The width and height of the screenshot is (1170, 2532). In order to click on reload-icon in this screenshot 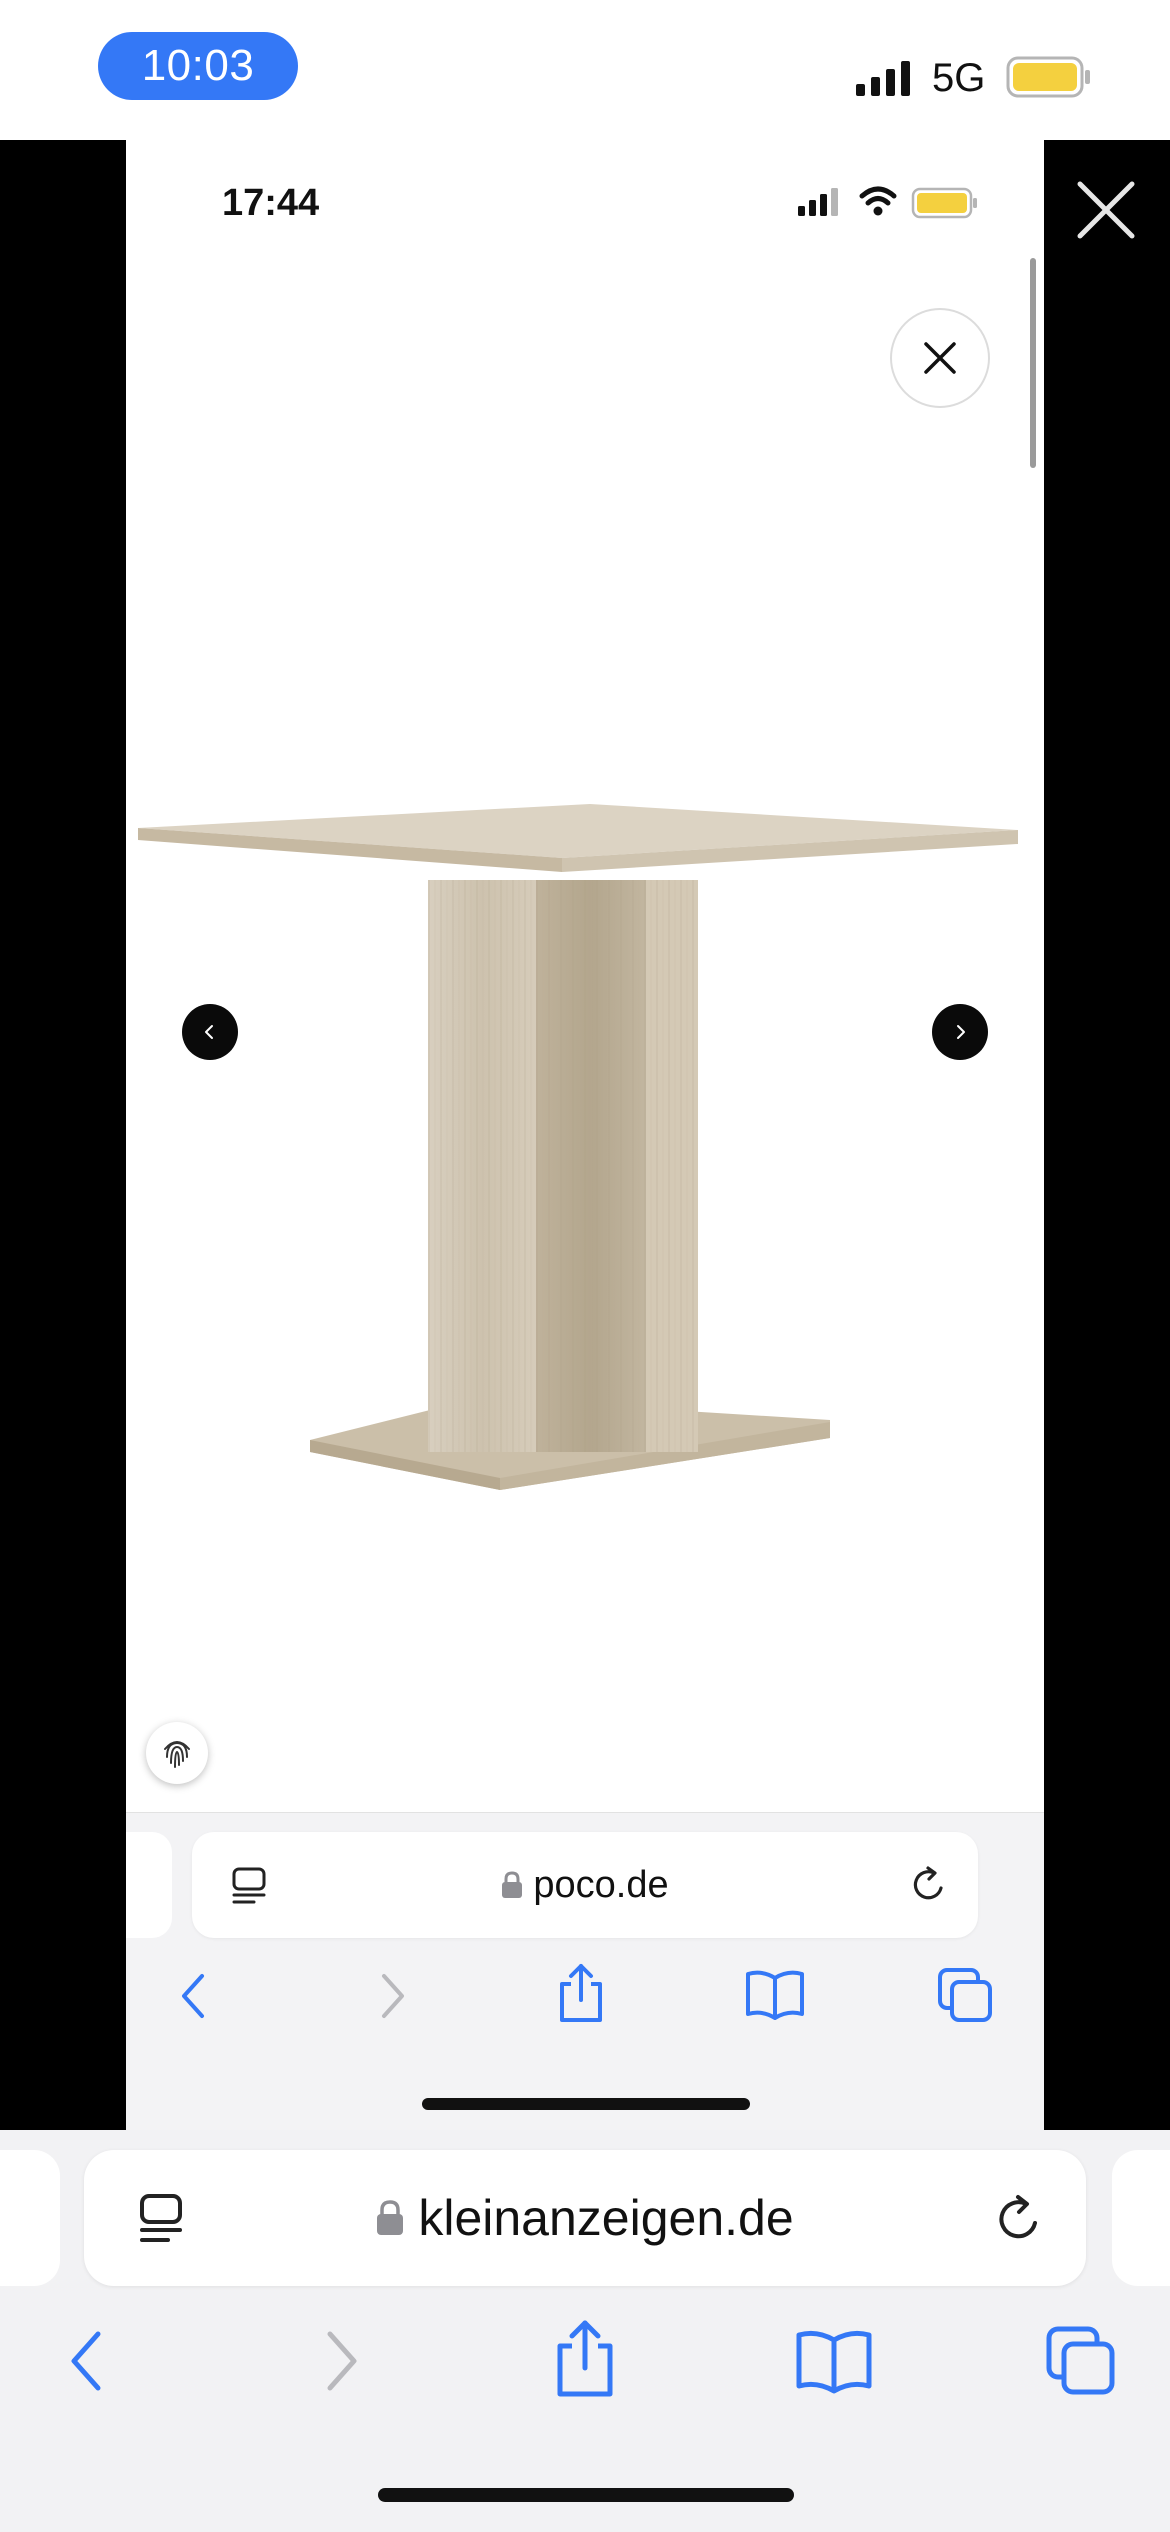, I will do `click(929, 1887)`.